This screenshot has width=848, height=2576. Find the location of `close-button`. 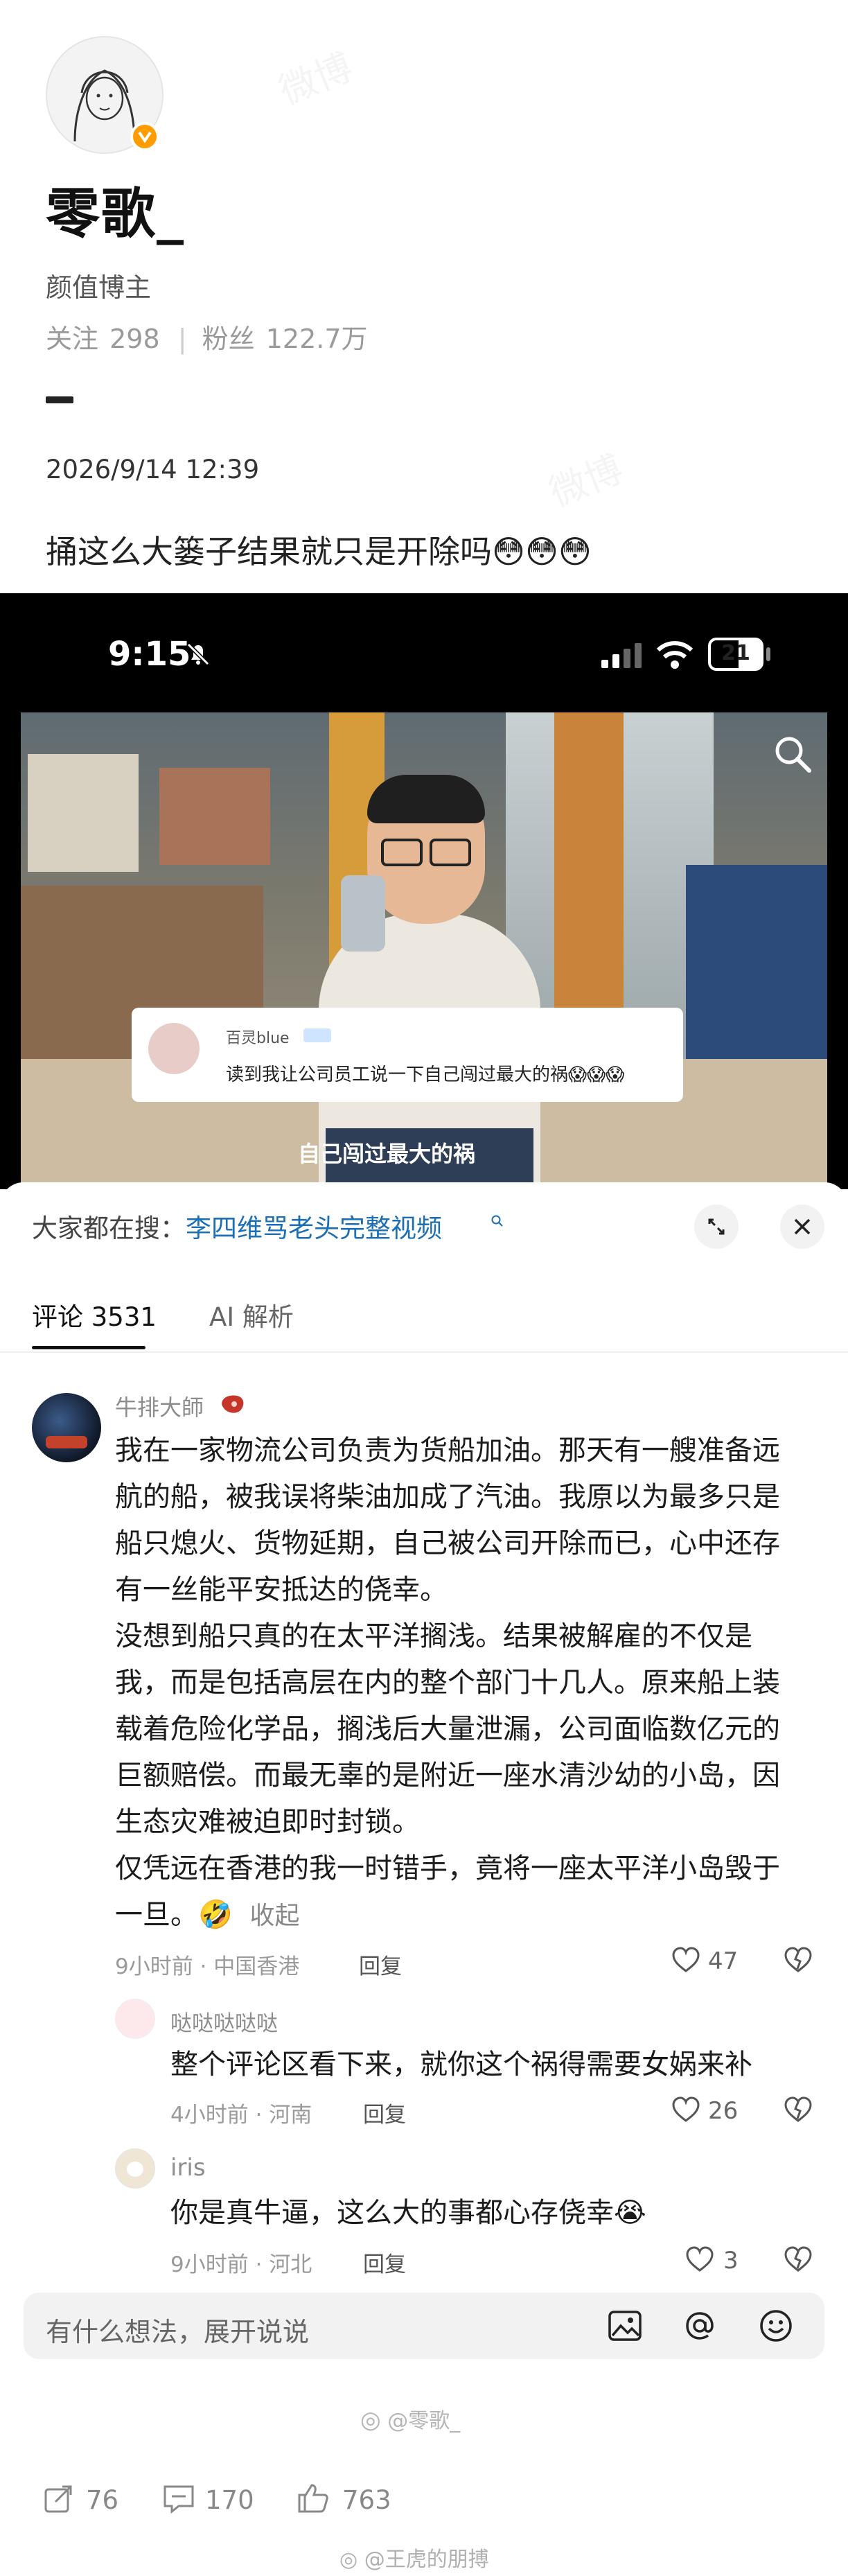

close-button is located at coordinates (802, 1226).